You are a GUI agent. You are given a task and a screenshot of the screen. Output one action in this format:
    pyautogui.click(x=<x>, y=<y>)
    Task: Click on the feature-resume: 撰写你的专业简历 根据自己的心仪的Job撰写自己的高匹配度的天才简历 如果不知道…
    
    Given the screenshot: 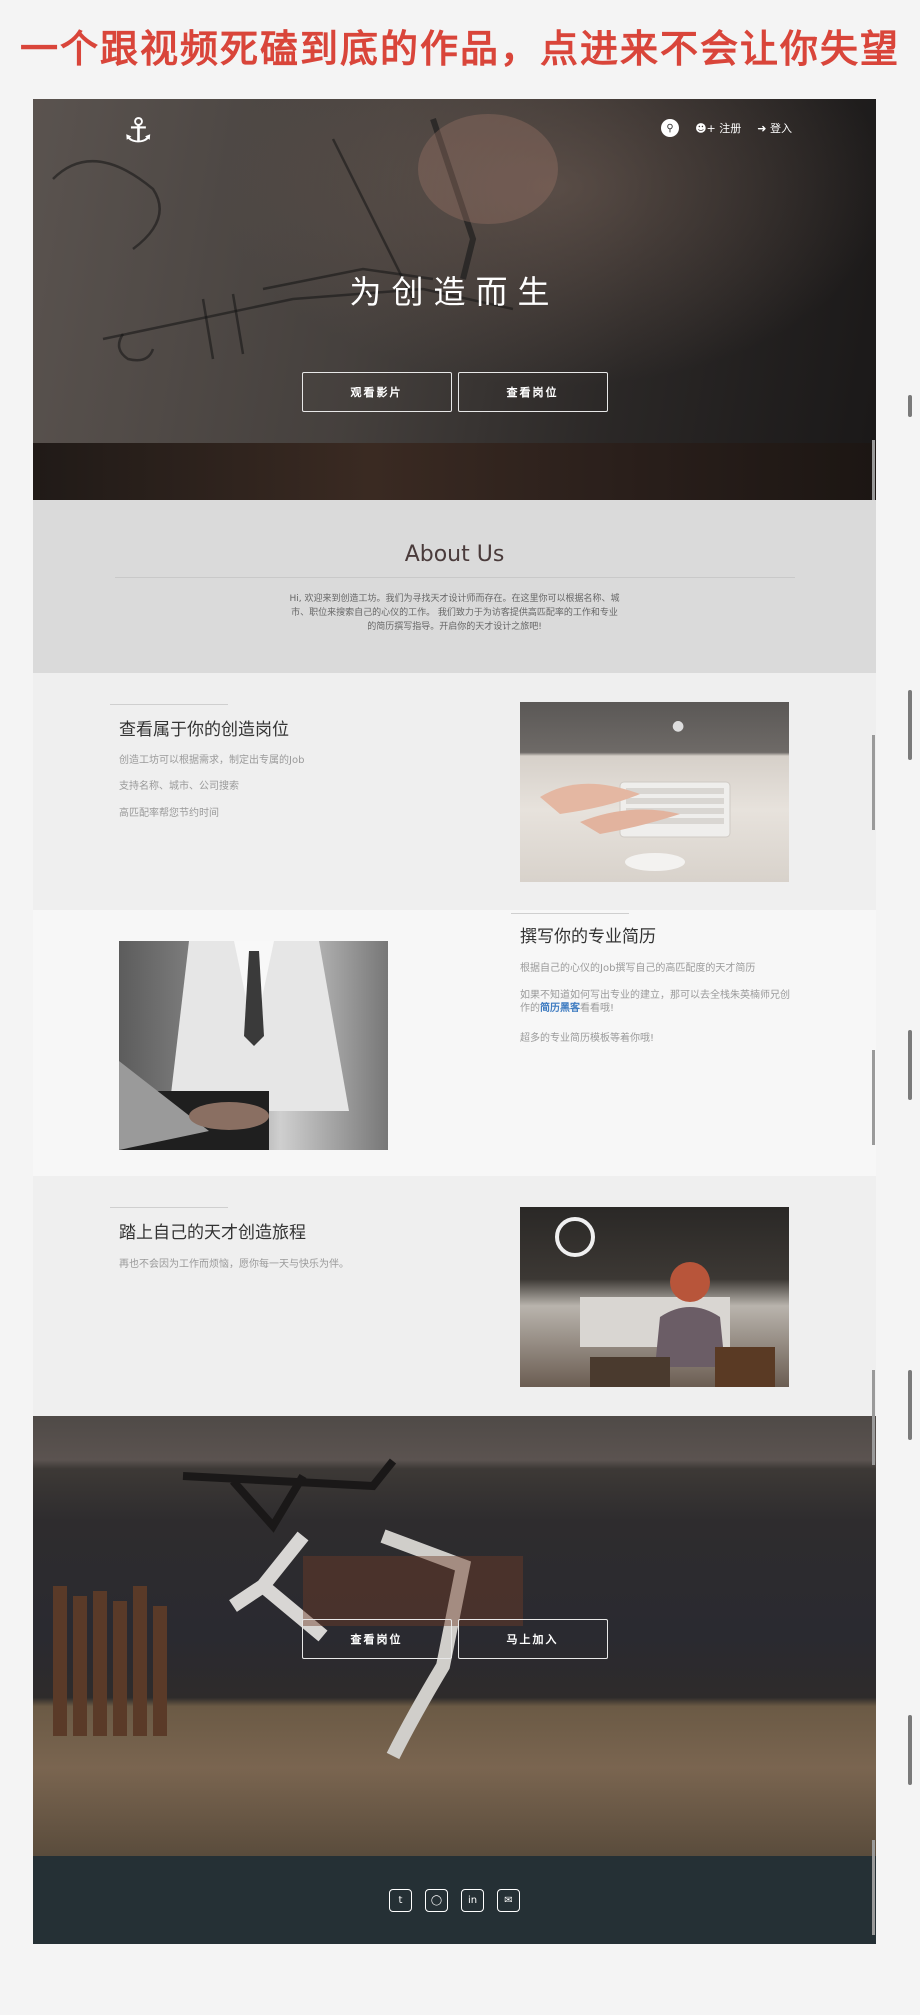 What is the action you would take?
    pyautogui.click(x=454, y=1043)
    